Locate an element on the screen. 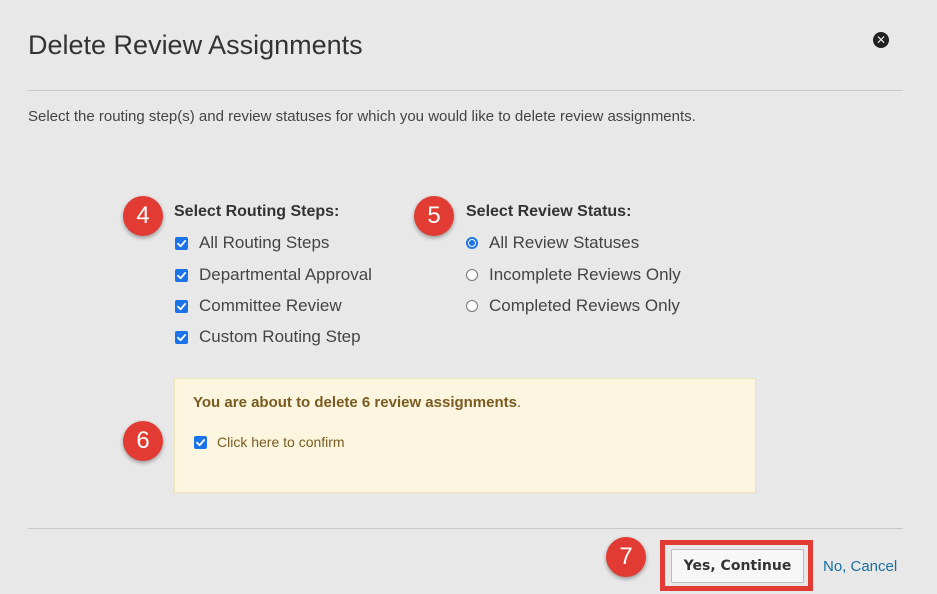 This screenshot has height=594, width=937. dialog-title: Delete Review Assignments is located at coordinates (195, 45).